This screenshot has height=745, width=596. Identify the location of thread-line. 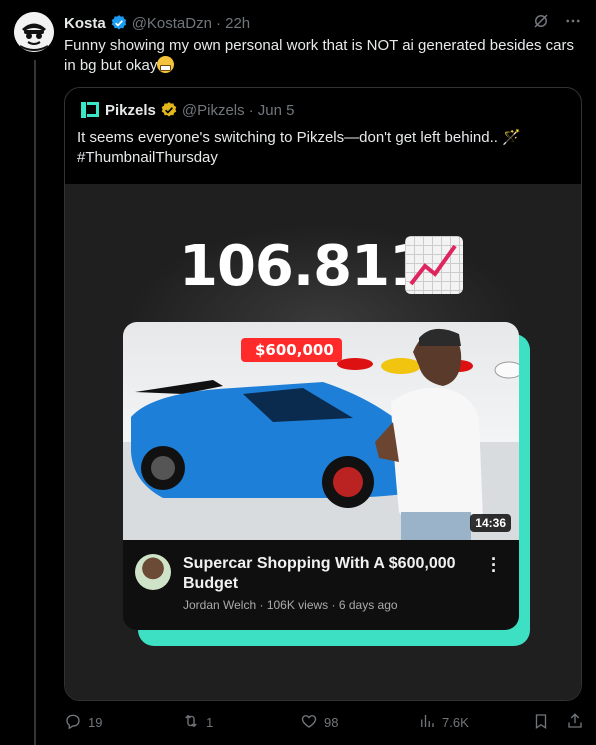
(35, 402).